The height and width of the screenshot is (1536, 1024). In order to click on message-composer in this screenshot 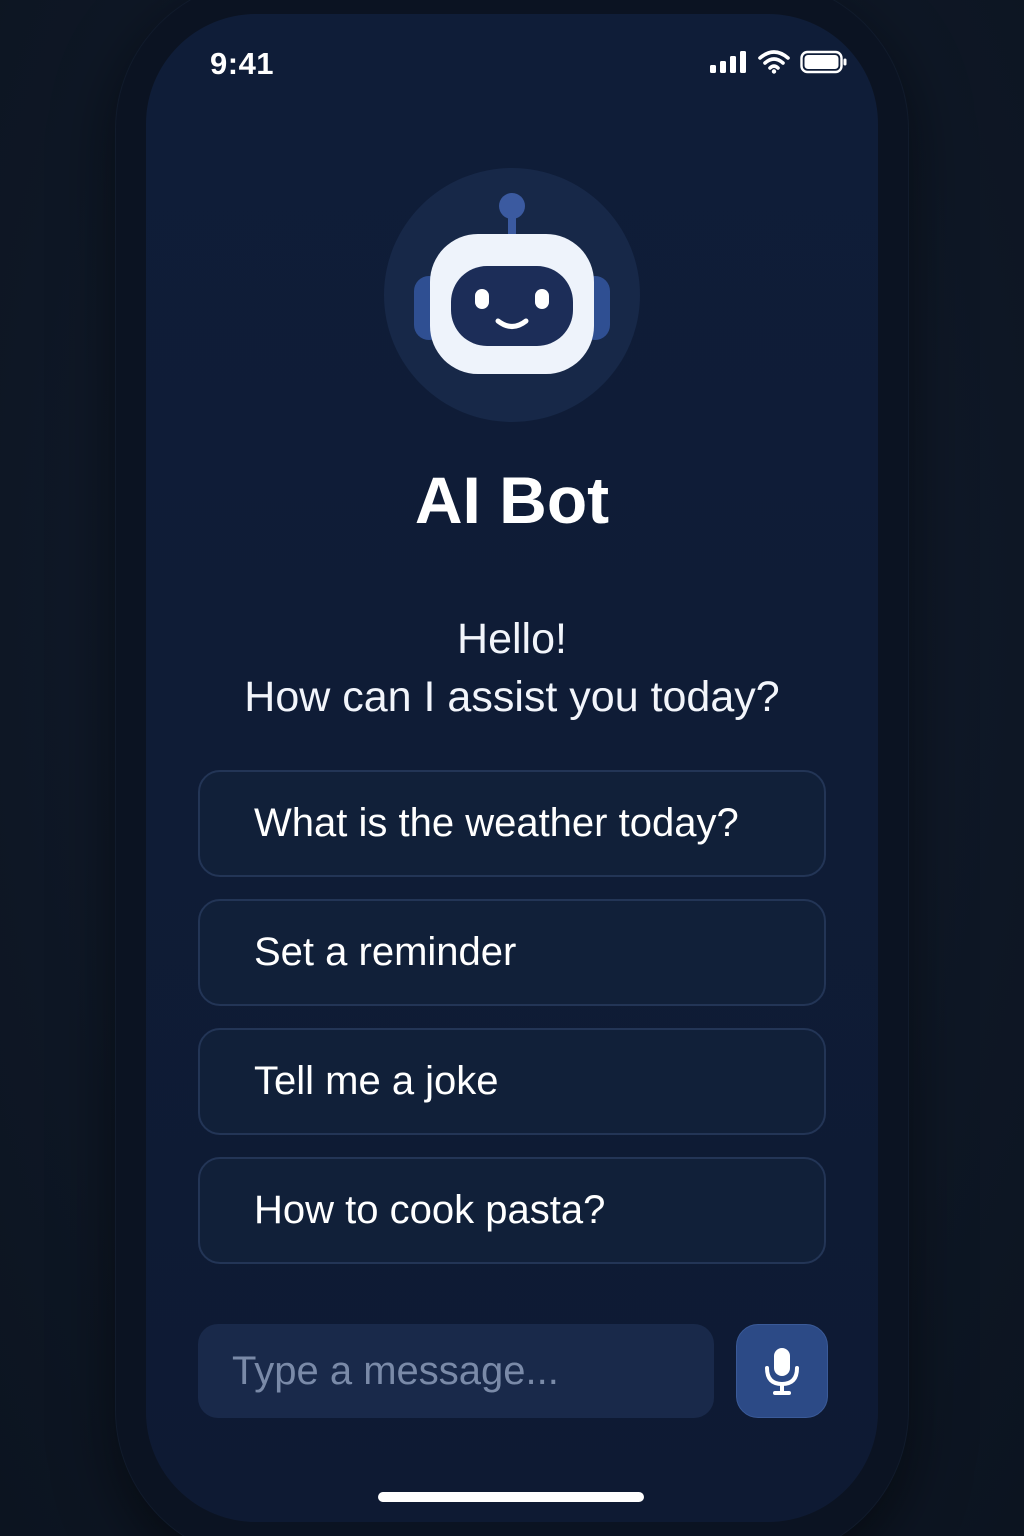, I will do `click(513, 1371)`.